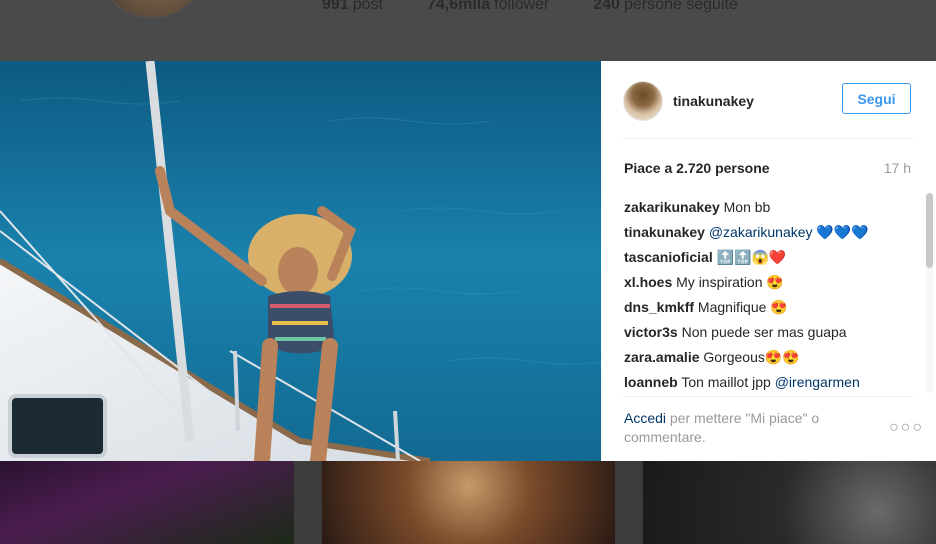 Image resolution: width=936 pixels, height=544 pixels. I want to click on comment-item: dns_kmkff Magnifique 😍, so click(774, 307).